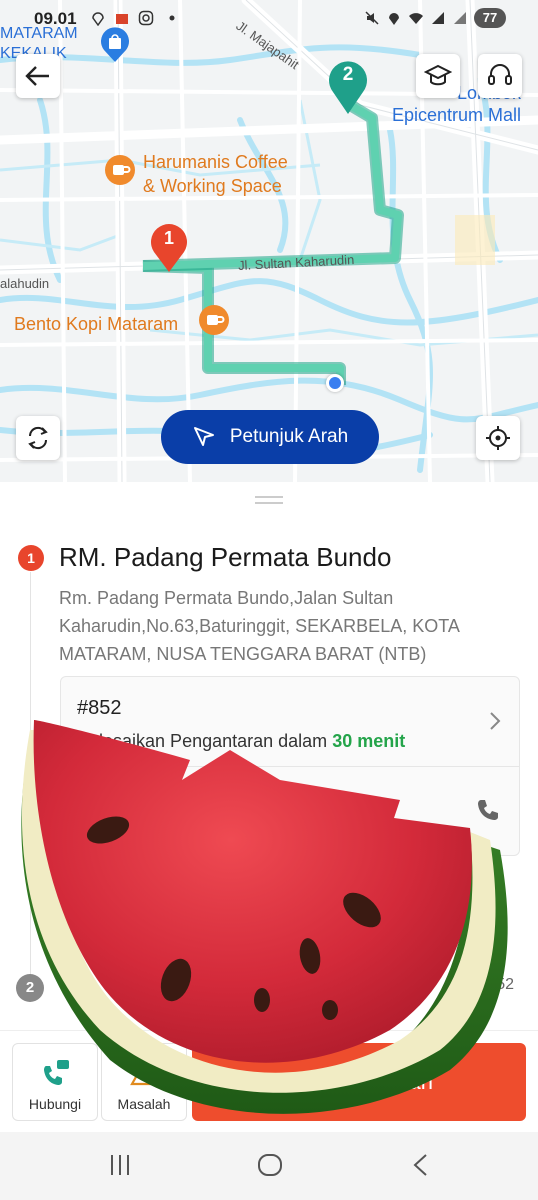  What do you see at coordinates (55, 1104) in the screenshot?
I see `call-label: Hubungi` at bounding box center [55, 1104].